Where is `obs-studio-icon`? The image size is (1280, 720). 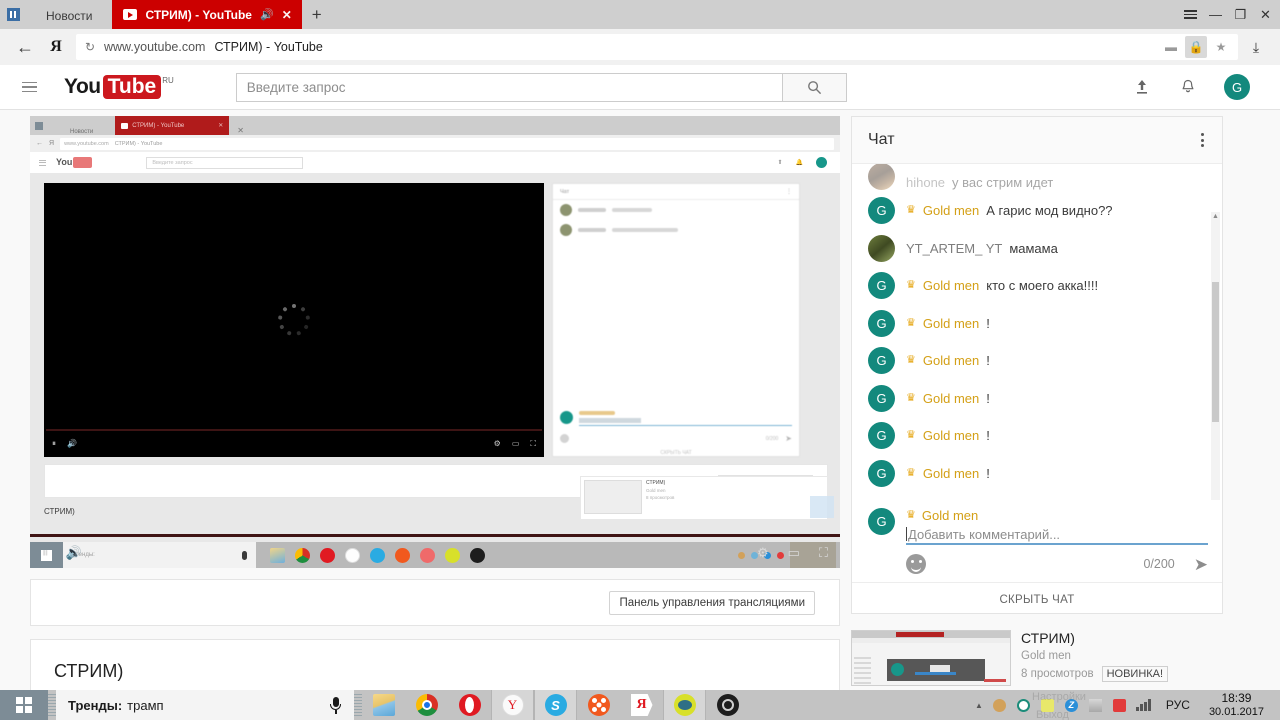
obs-studio-icon is located at coordinates (727, 705).